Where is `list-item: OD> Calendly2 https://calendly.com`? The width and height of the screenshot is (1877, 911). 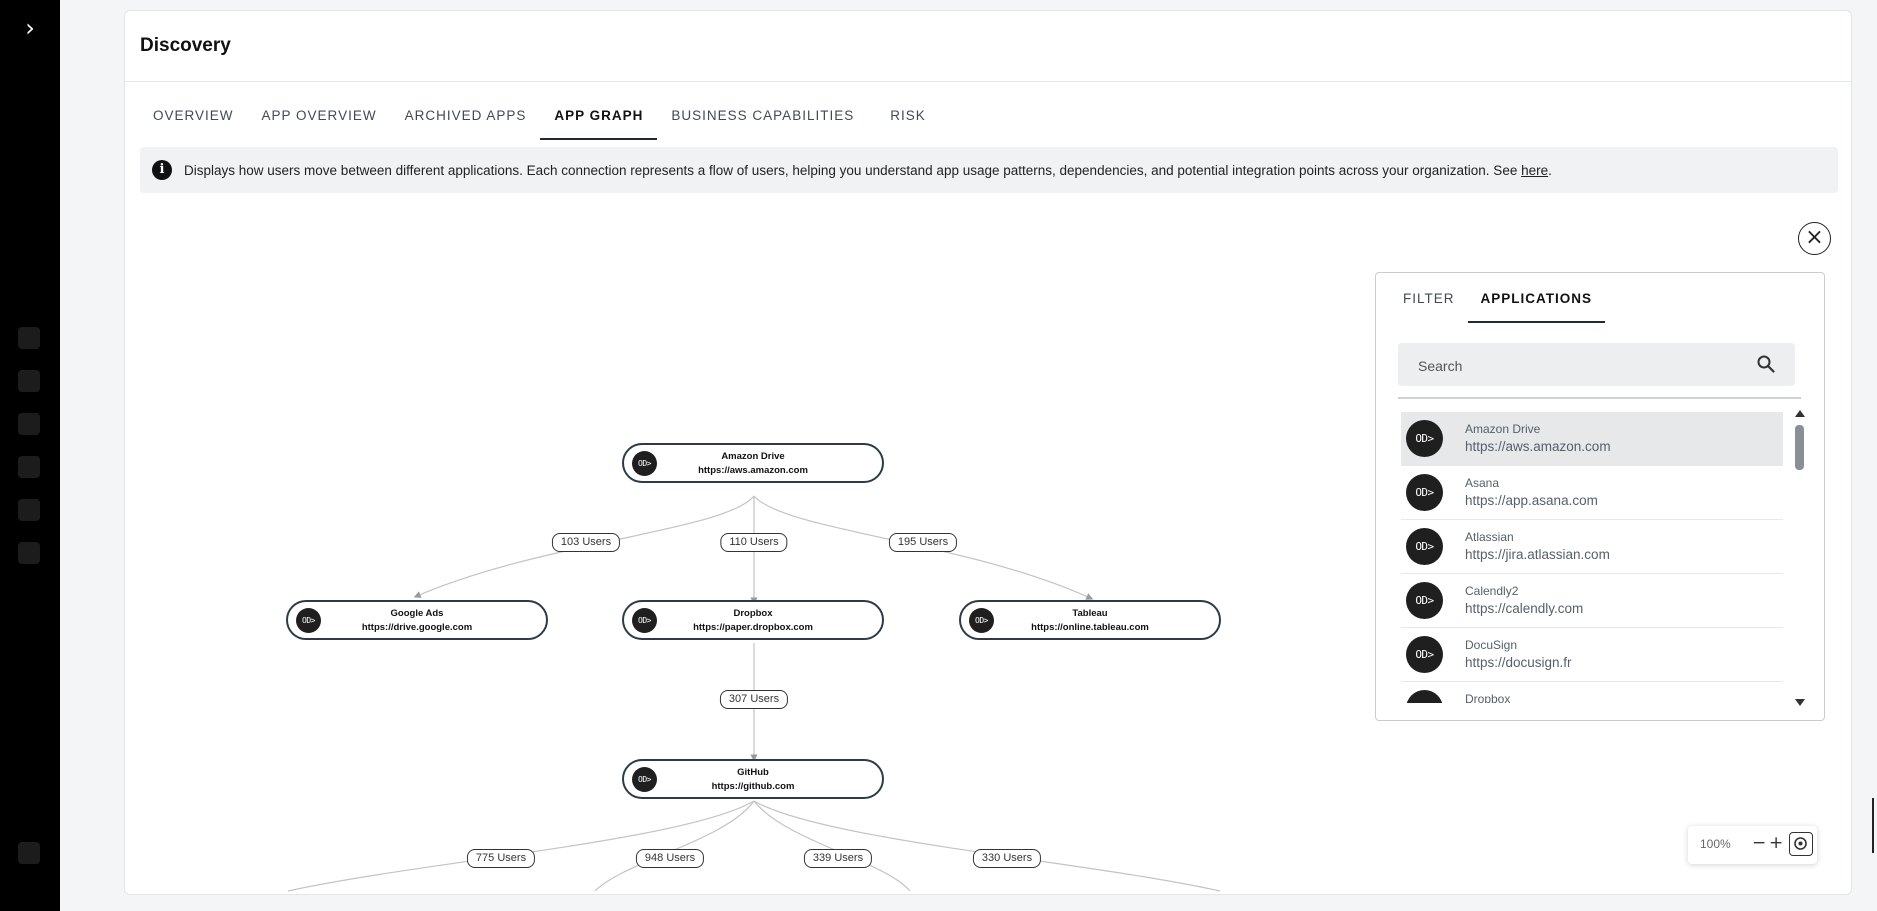
list-item: OD> Calendly2 https://calendly.com is located at coordinates (1592, 601).